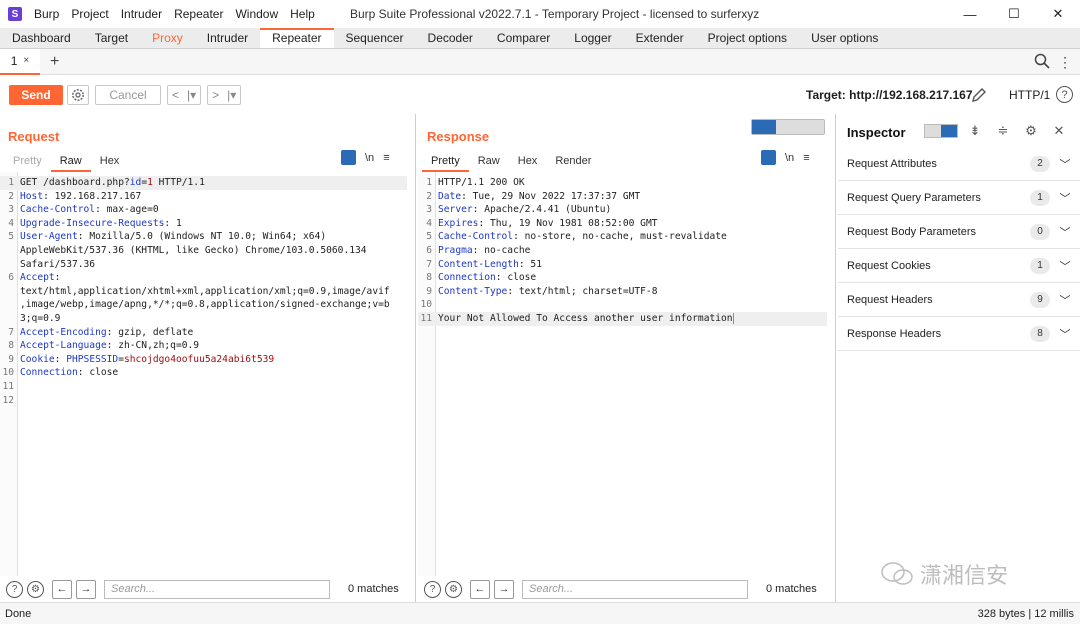 This screenshot has width=1080, height=624. What do you see at coordinates (970, 14) in the screenshot?
I see `minimize-icon: —` at bounding box center [970, 14].